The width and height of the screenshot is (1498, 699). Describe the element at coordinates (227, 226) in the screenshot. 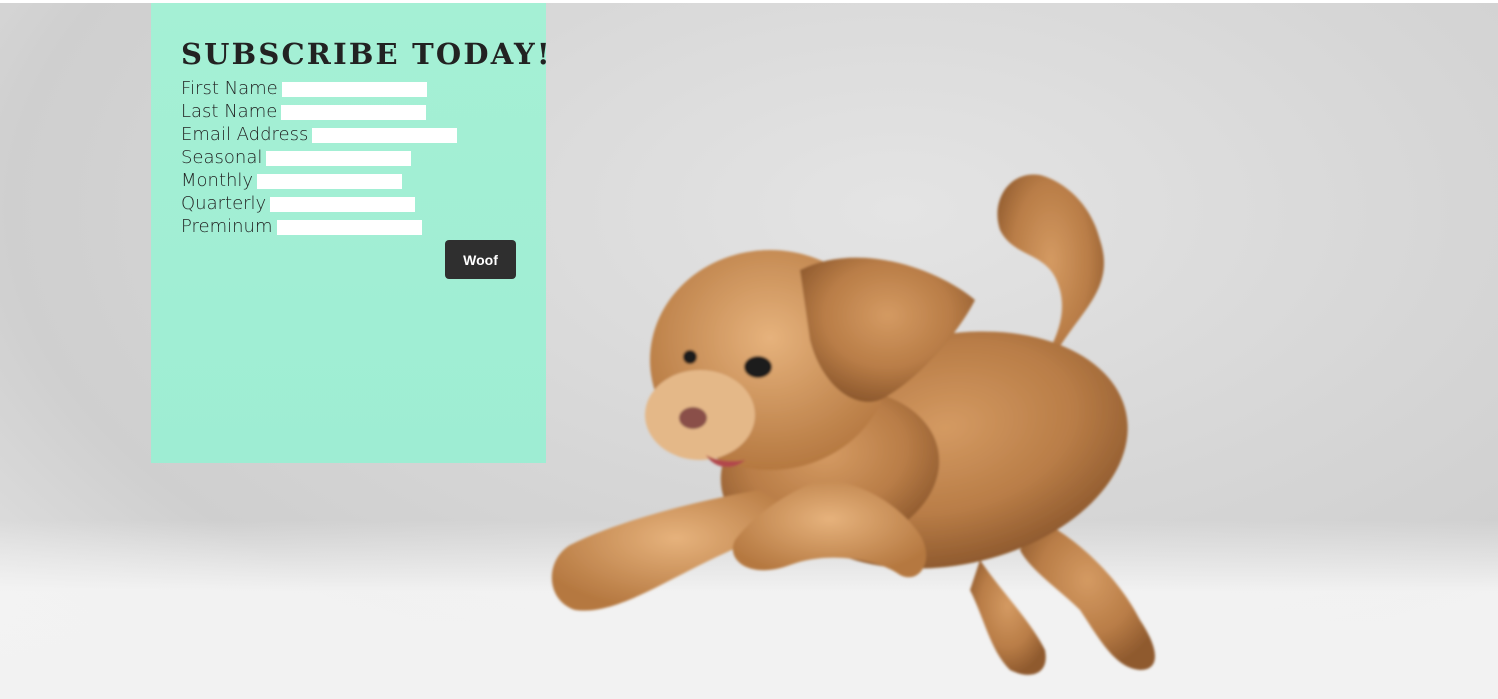

I see `preminum-label: Preminum` at that location.